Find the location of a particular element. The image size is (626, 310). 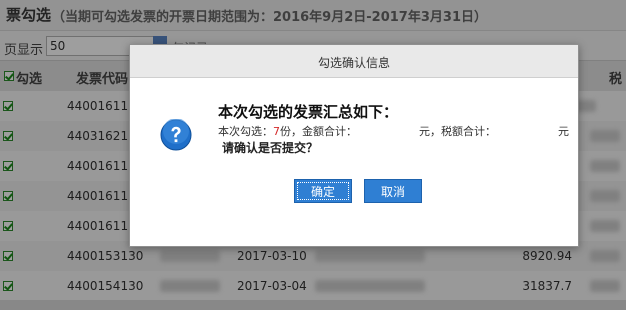

summary-title: 本次勾选的发票汇总如下： is located at coordinates (308, 112).